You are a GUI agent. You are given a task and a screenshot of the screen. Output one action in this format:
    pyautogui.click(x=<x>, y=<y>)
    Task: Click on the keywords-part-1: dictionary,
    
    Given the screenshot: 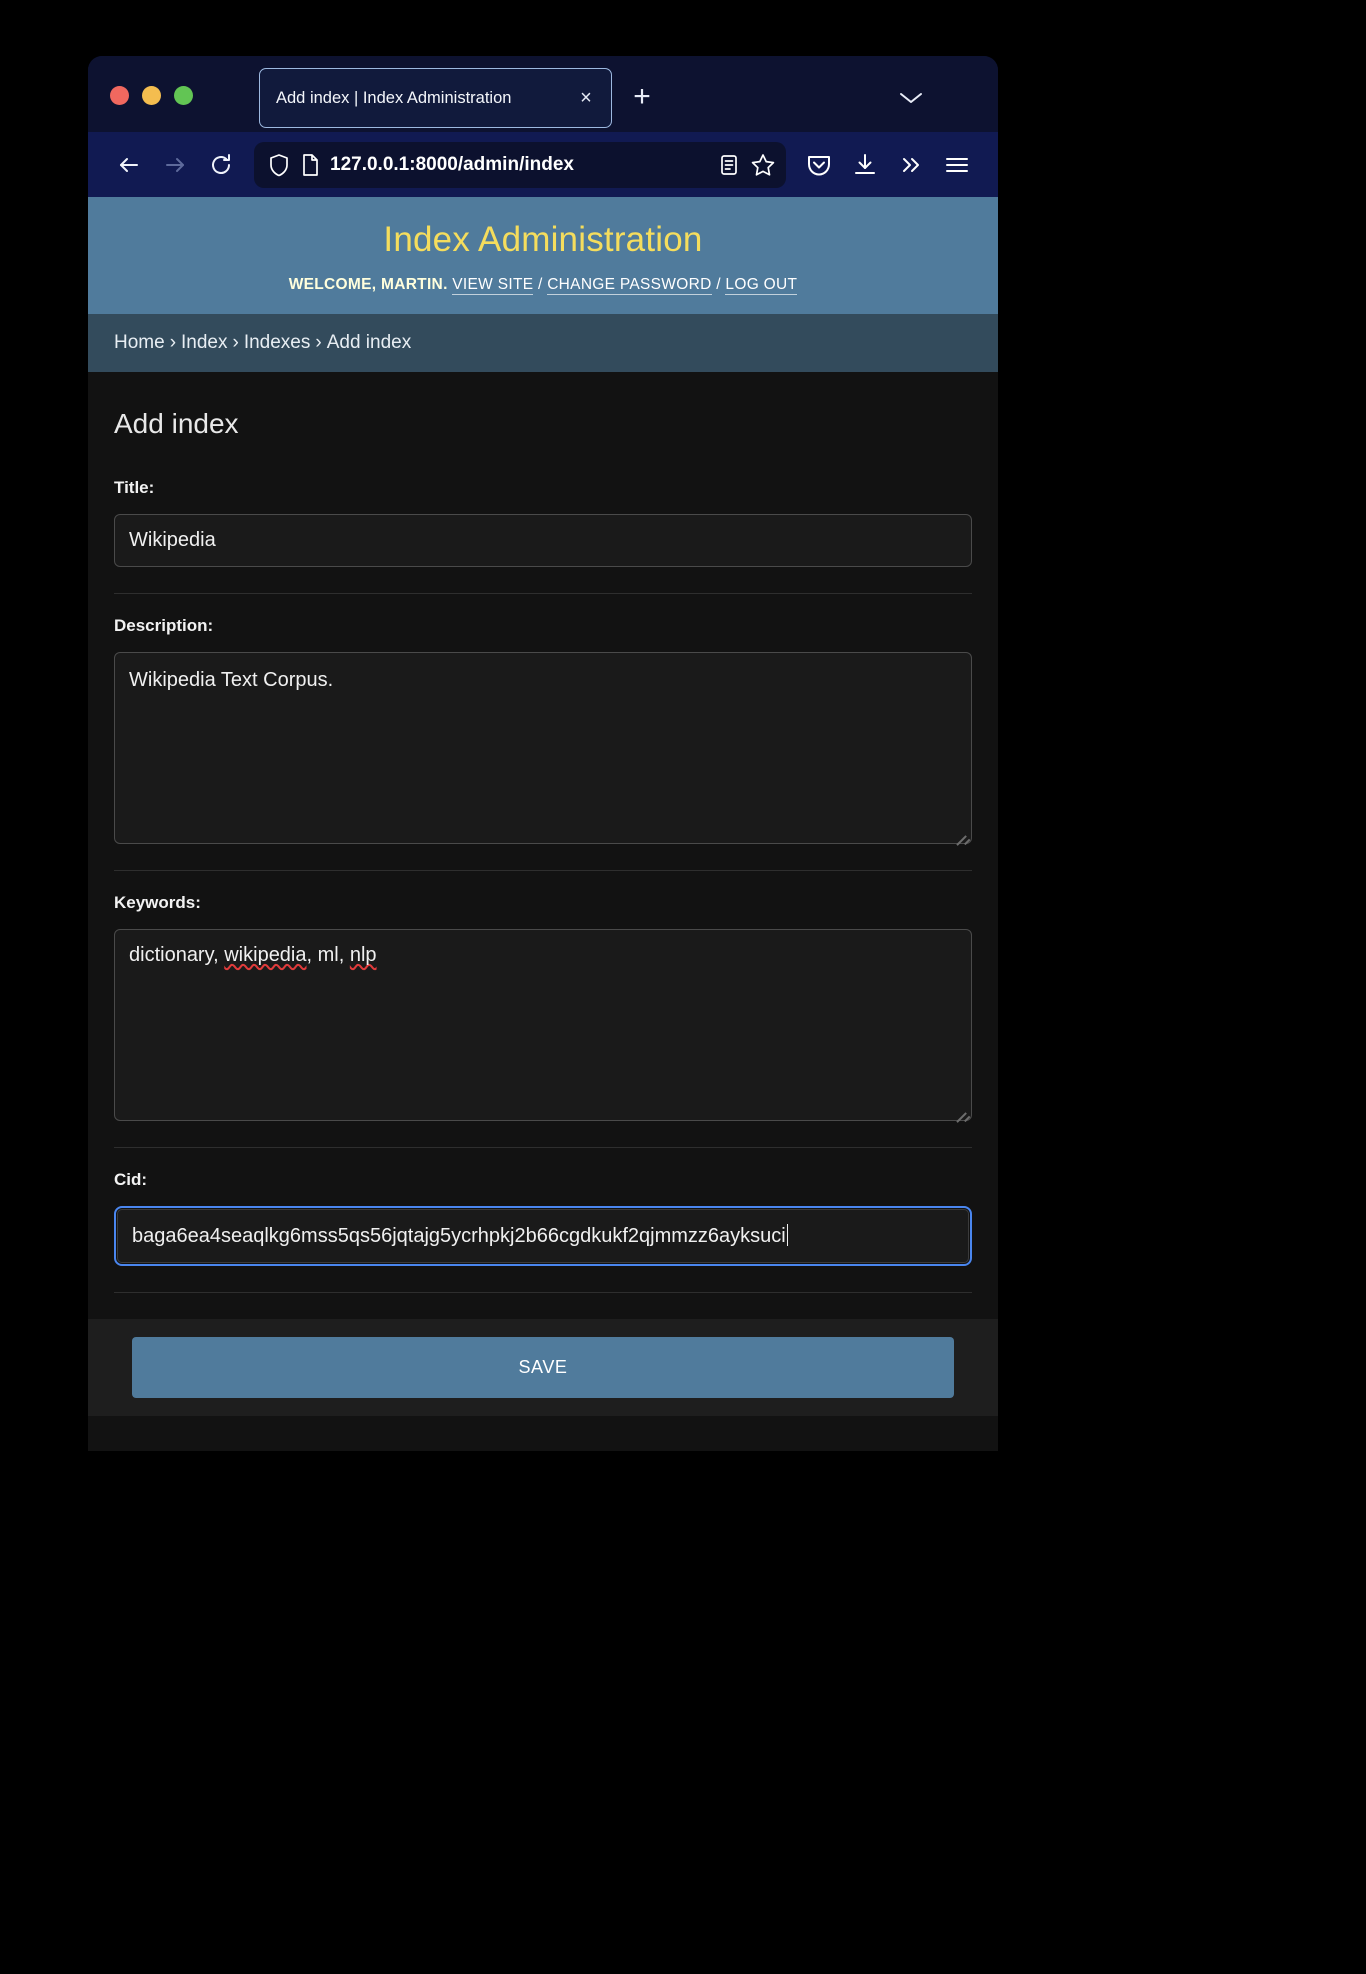 What is the action you would take?
    pyautogui.click(x=177, y=954)
    